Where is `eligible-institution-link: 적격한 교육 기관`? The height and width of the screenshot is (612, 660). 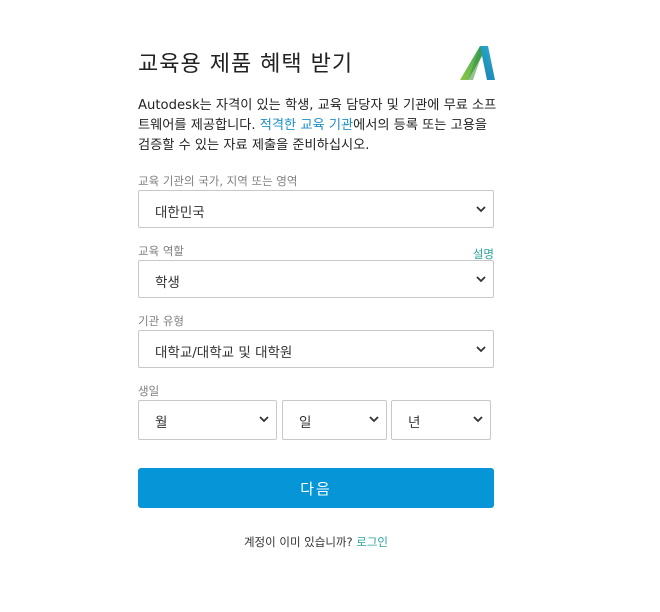
eligible-institution-link: 적격한 교육 기관 is located at coordinates (306, 125).